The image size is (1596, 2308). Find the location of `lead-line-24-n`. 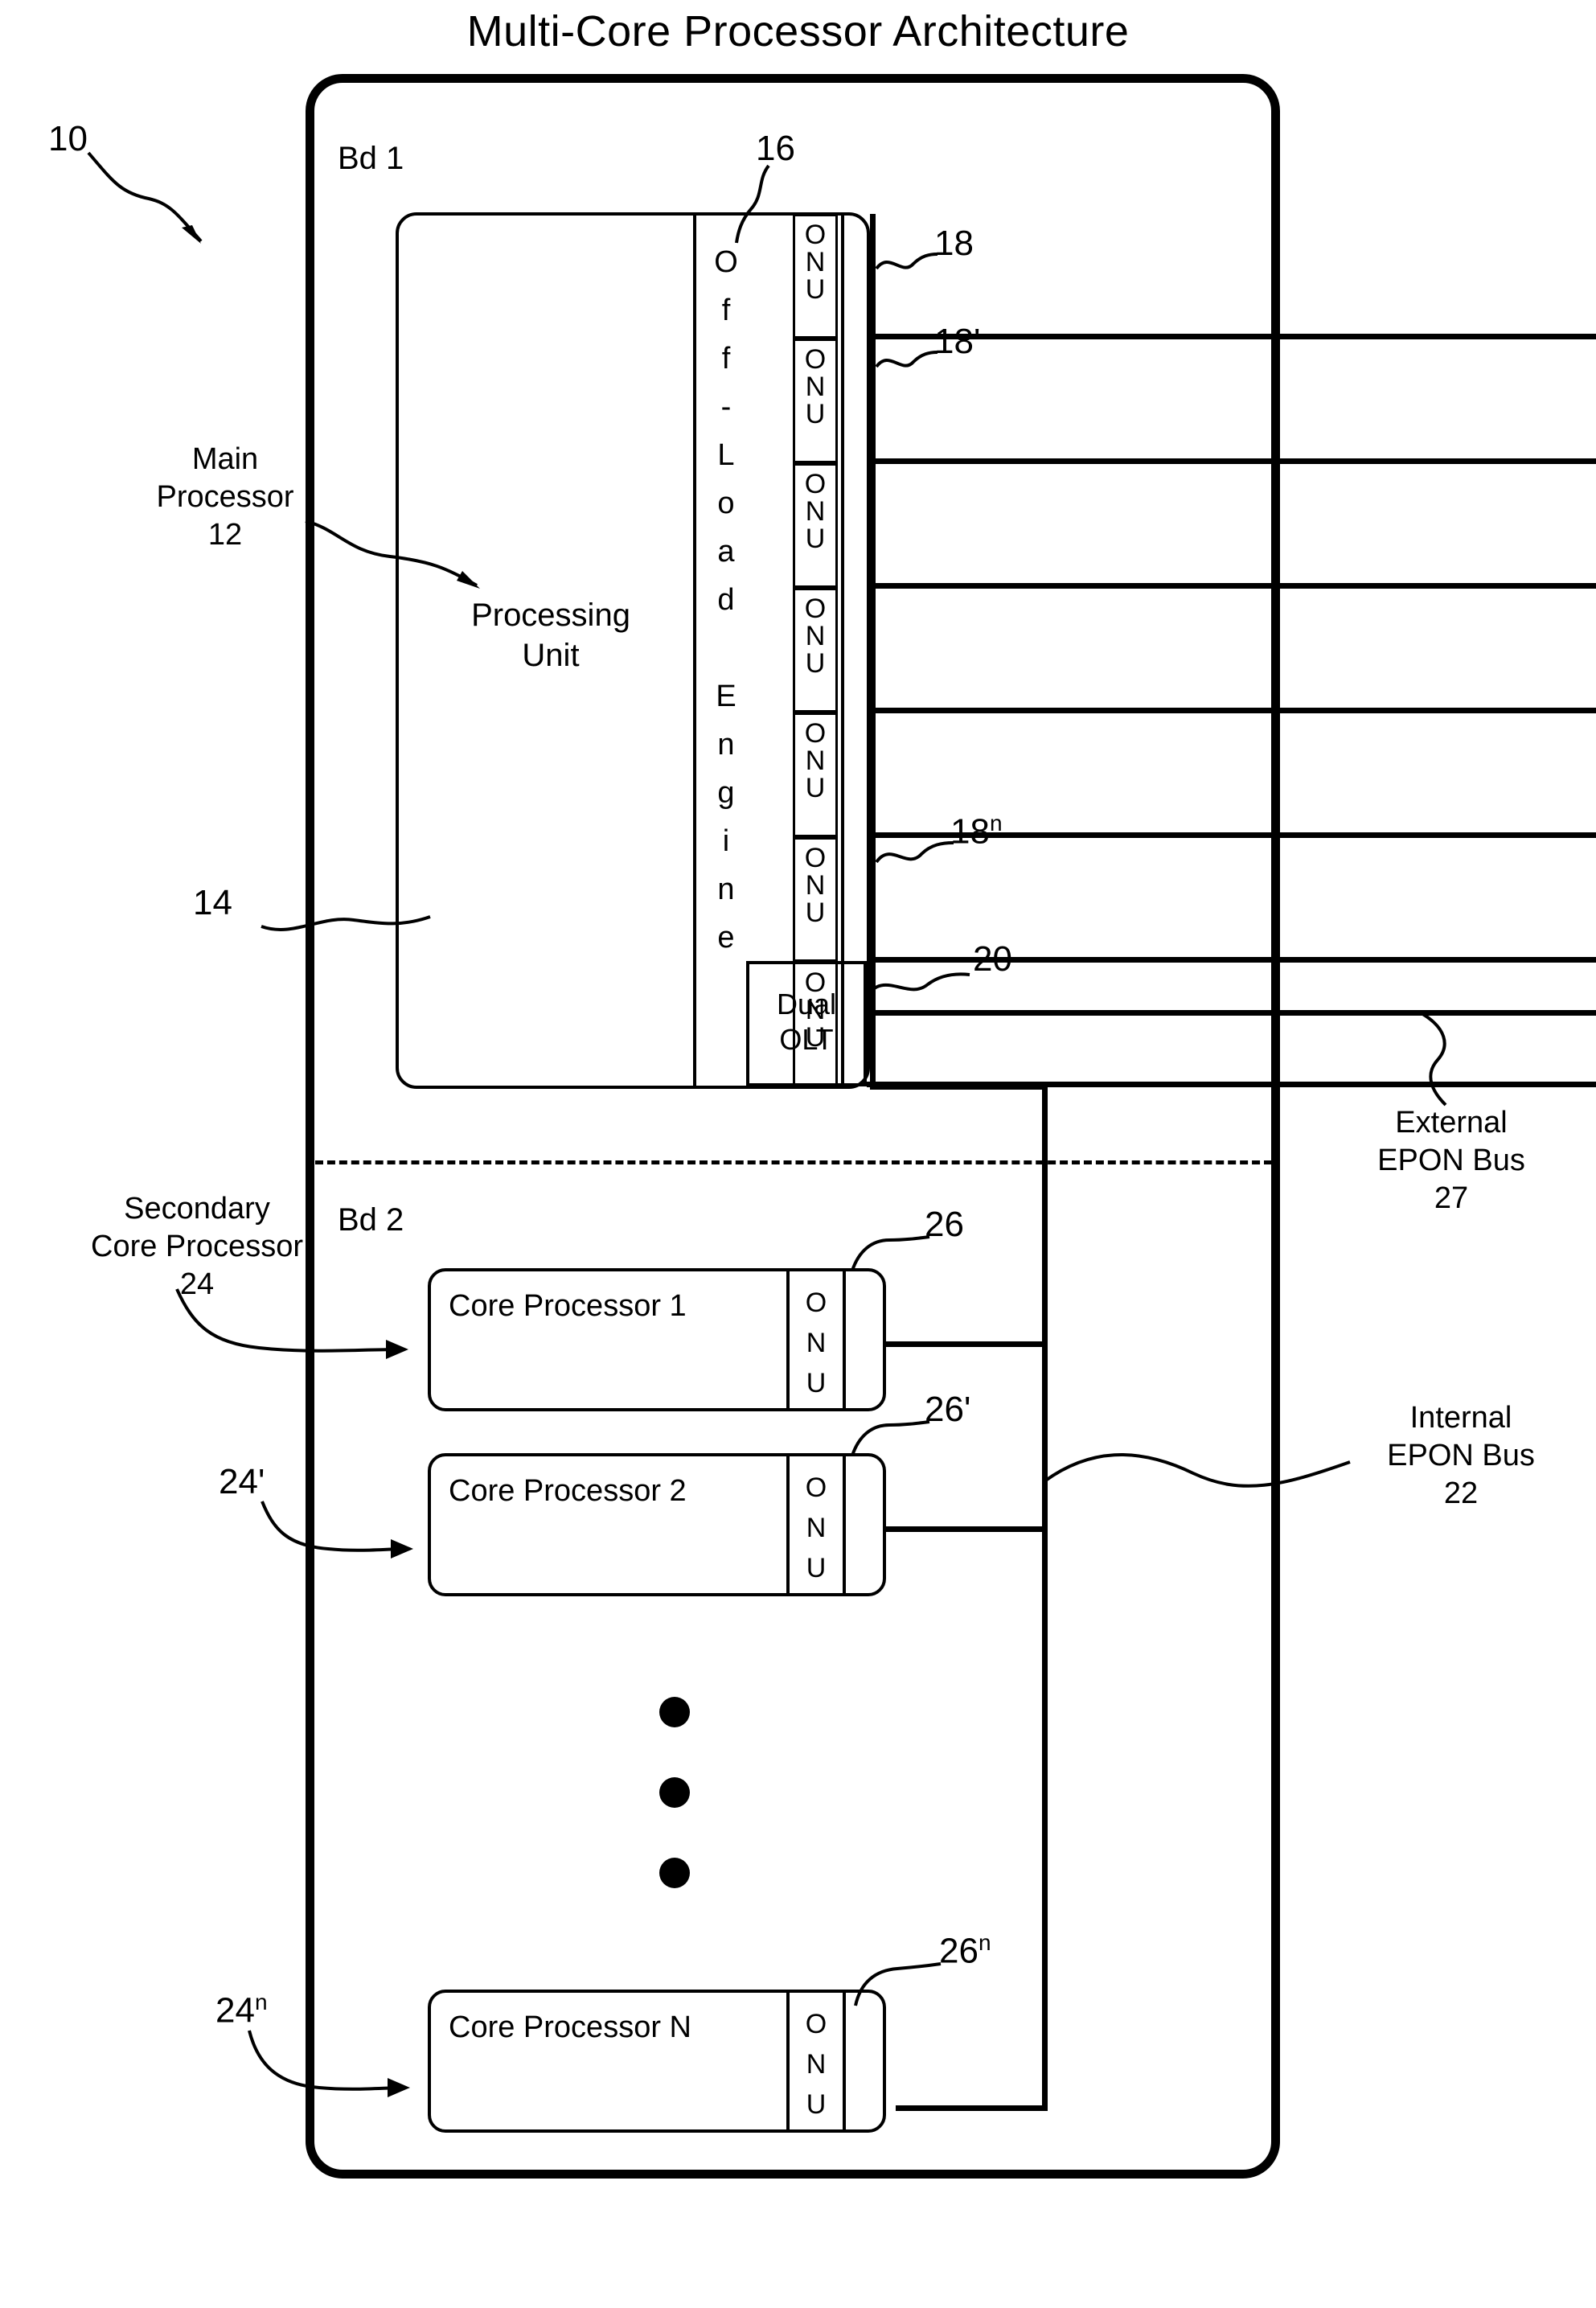

lead-line-24-n is located at coordinates (329, 2063).